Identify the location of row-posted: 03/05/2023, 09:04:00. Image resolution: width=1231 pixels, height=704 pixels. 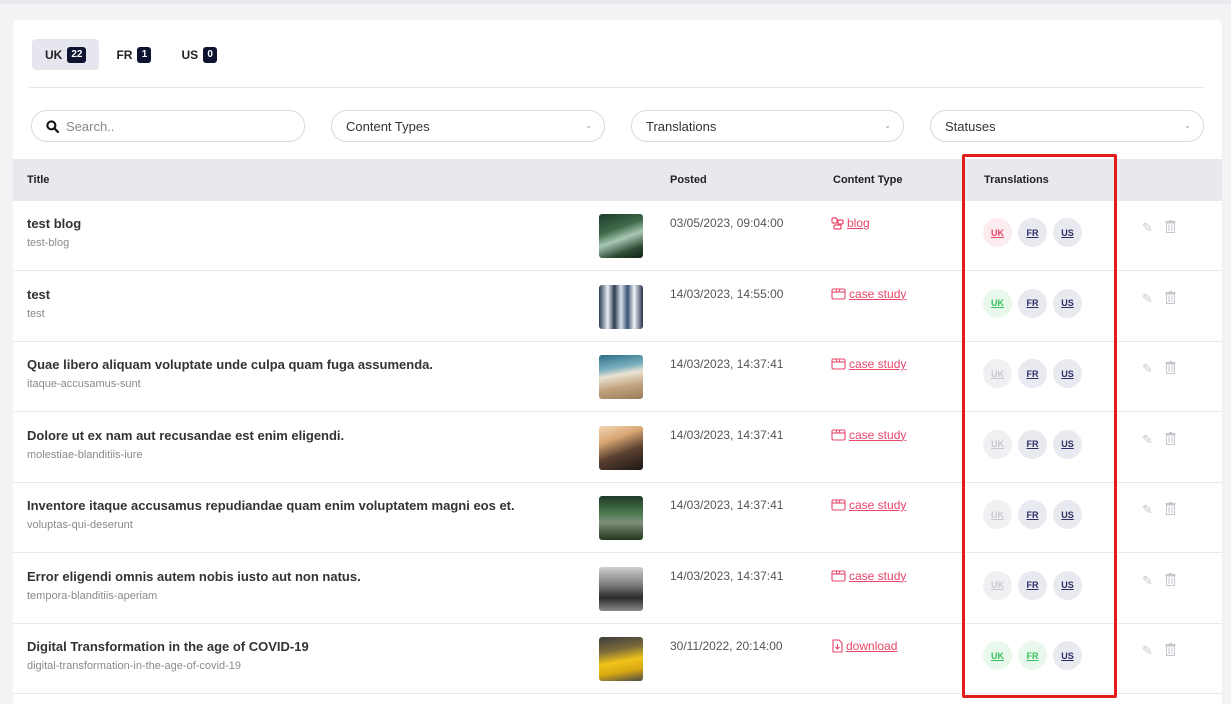
(727, 223).